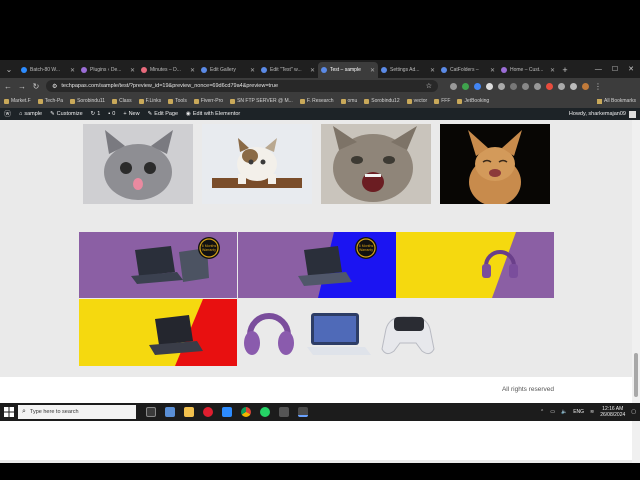  I want to click on home-icon: ⌂, so click(21, 114).